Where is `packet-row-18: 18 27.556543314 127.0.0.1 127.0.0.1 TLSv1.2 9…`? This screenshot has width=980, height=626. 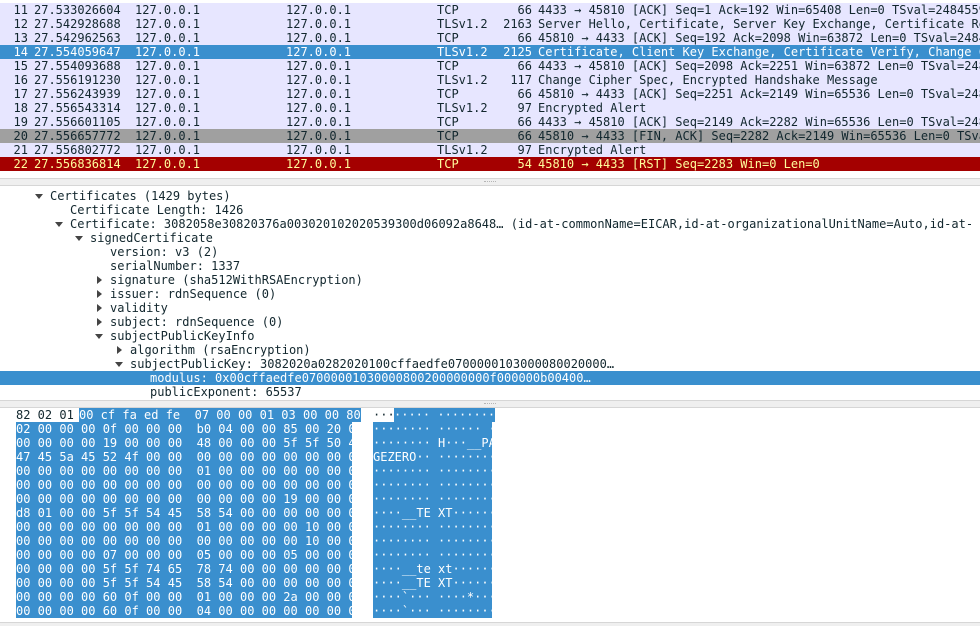 packet-row-18: 18 27.556543314 127.0.0.1 127.0.0.1 TLSv1.2 9… is located at coordinates (490, 108).